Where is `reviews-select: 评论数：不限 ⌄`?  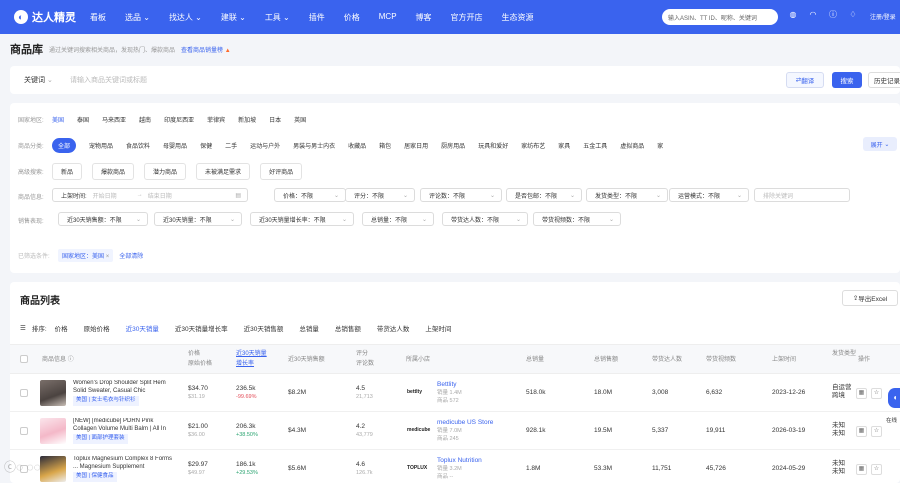 reviews-select: 评论数：不限 ⌄ is located at coordinates (461, 195).